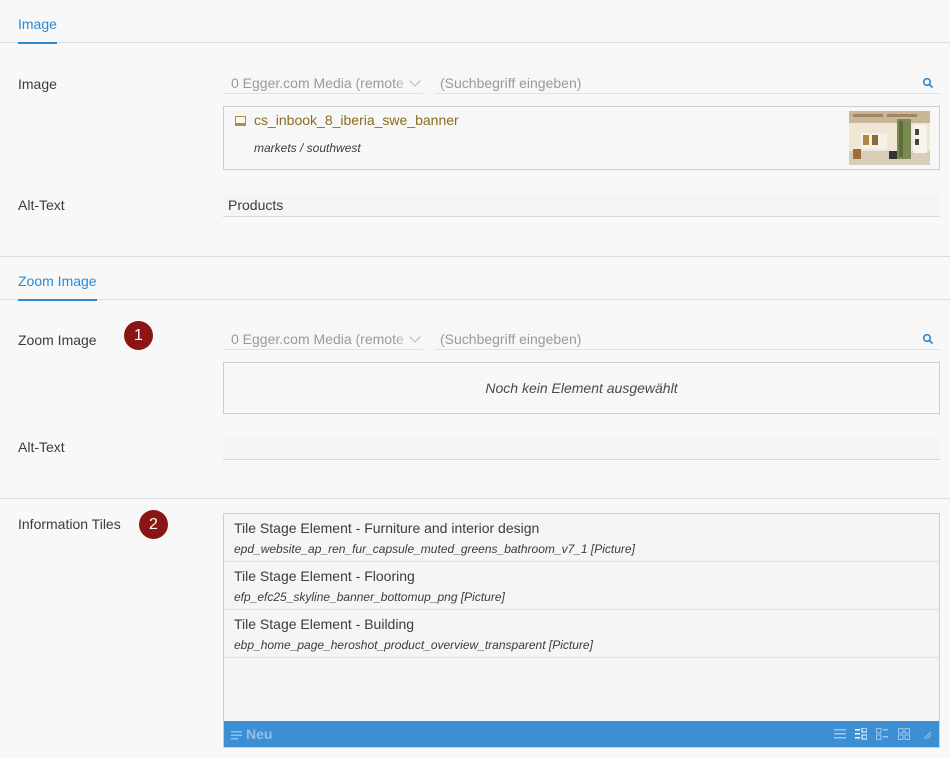 The image size is (950, 758). What do you see at coordinates (581, 388) in the screenshot?
I see `zoom-empty-state: Noch kein Element ausgewählt` at bounding box center [581, 388].